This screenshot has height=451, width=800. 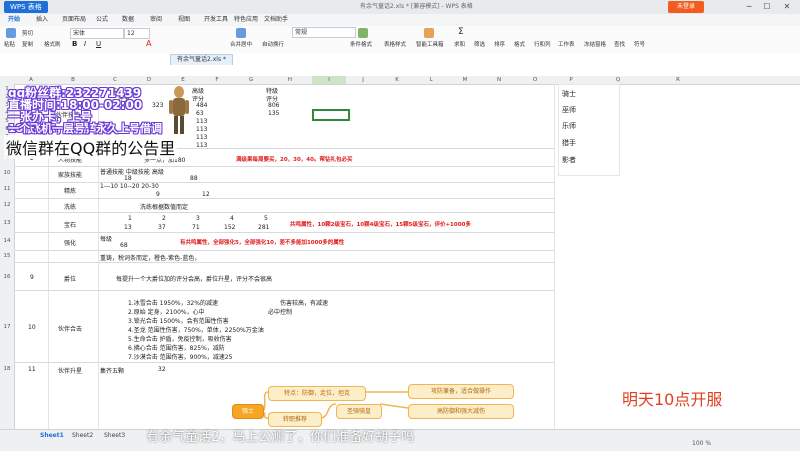 What do you see at coordinates (74, 20) in the screenshot?
I see `tab-page-layout: 页面布局` at bounding box center [74, 20].